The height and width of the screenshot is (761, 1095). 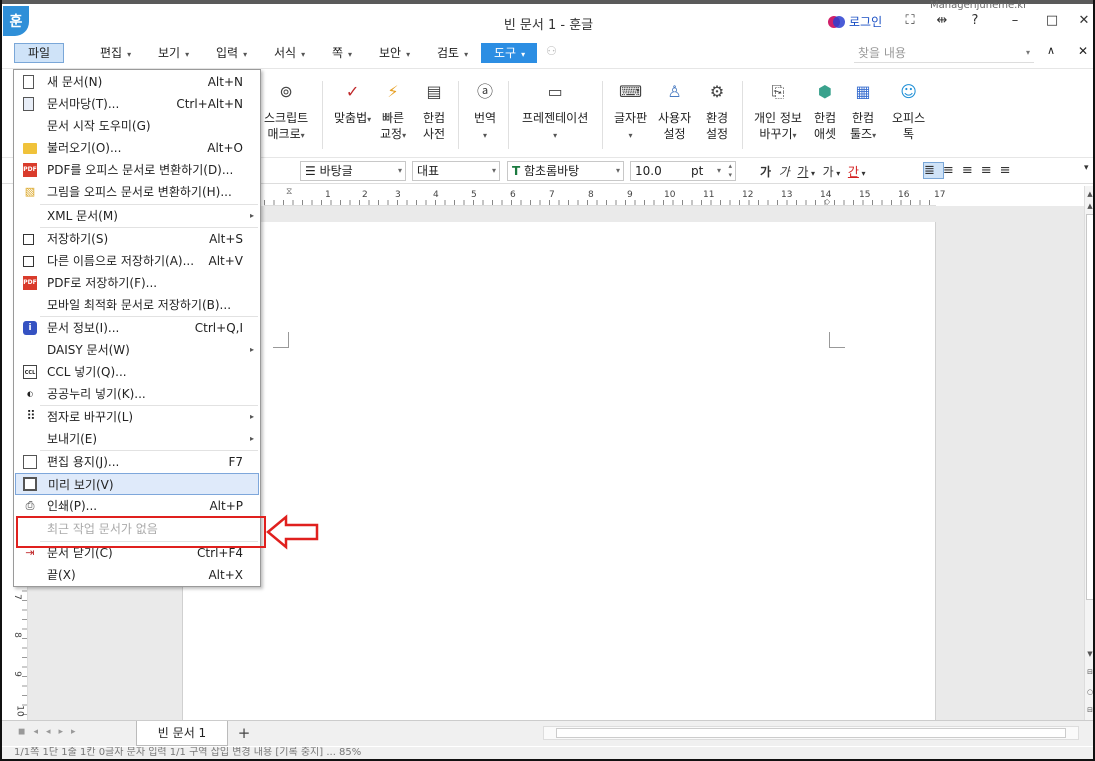 What do you see at coordinates (137, 261) in the screenshot?
I see `menu-save-as: 다른 이름으로 저장하기(A)... Alt+V` at bounding box center [137, 261].